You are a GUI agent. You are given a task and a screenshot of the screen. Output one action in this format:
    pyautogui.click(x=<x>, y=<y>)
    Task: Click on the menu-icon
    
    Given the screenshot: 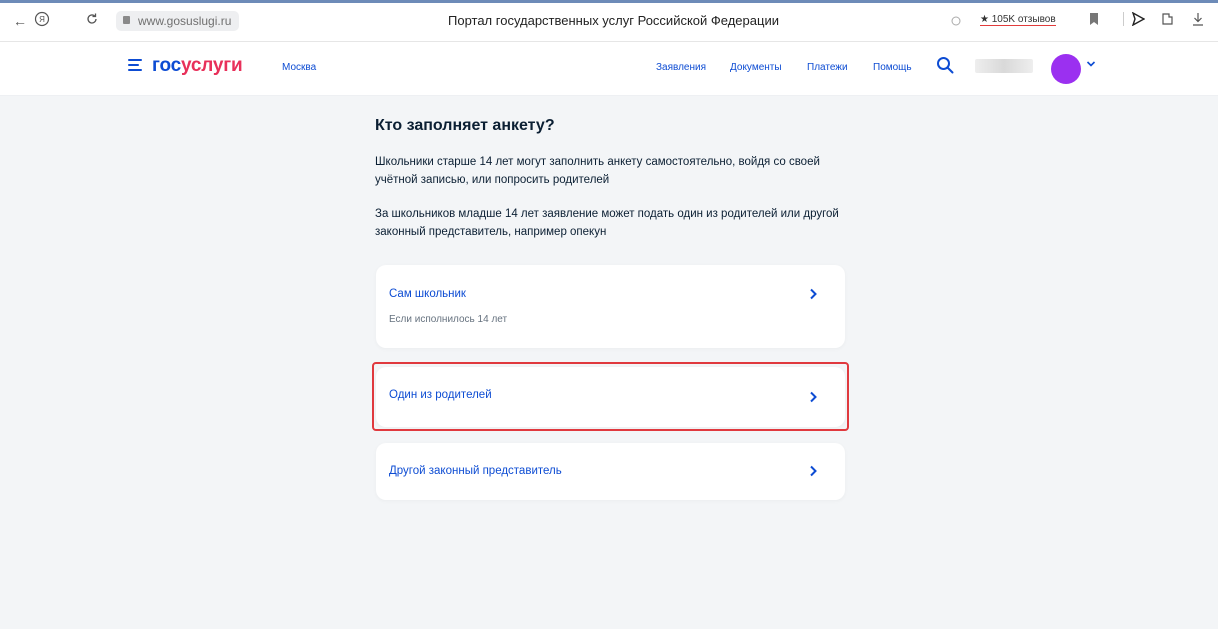 What is the action you would take?
    pyautogui.click(x=135, y=65)
    